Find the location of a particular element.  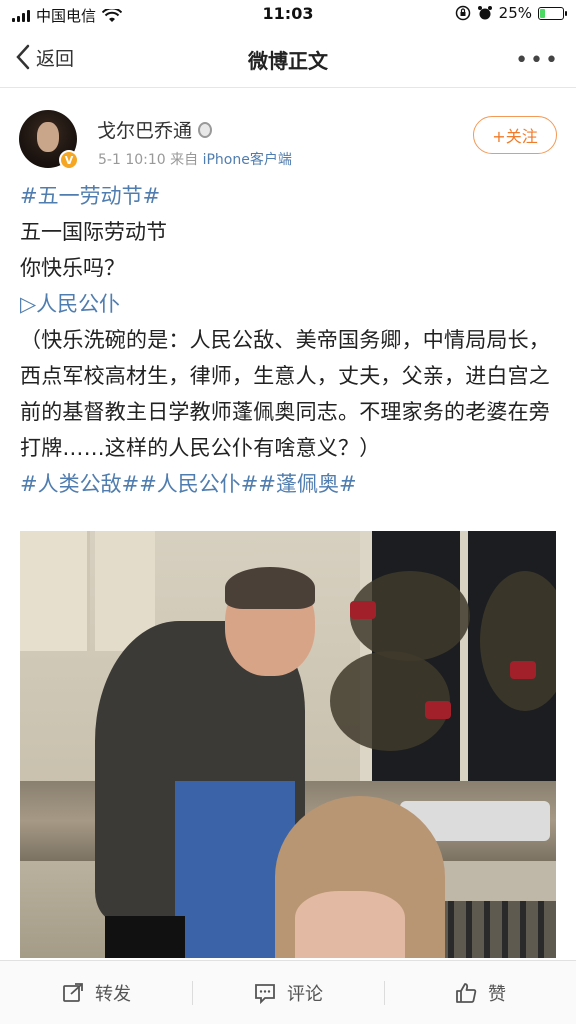

status-right: 25% is located at coordinates (511, 13).